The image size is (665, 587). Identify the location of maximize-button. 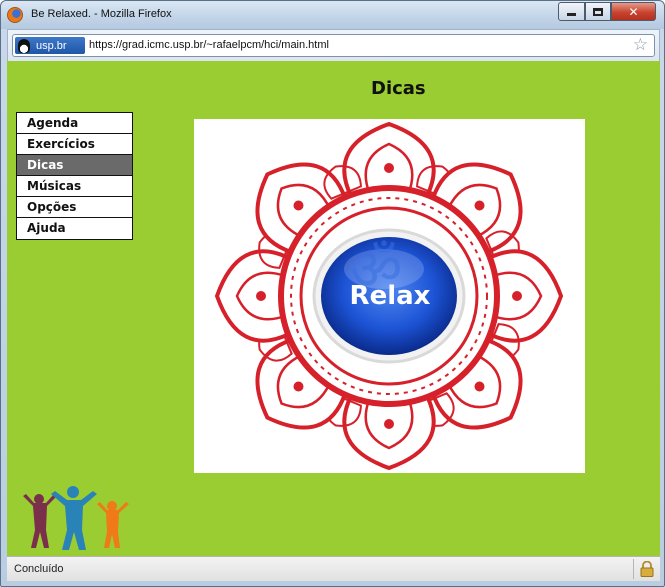
(598, 11).